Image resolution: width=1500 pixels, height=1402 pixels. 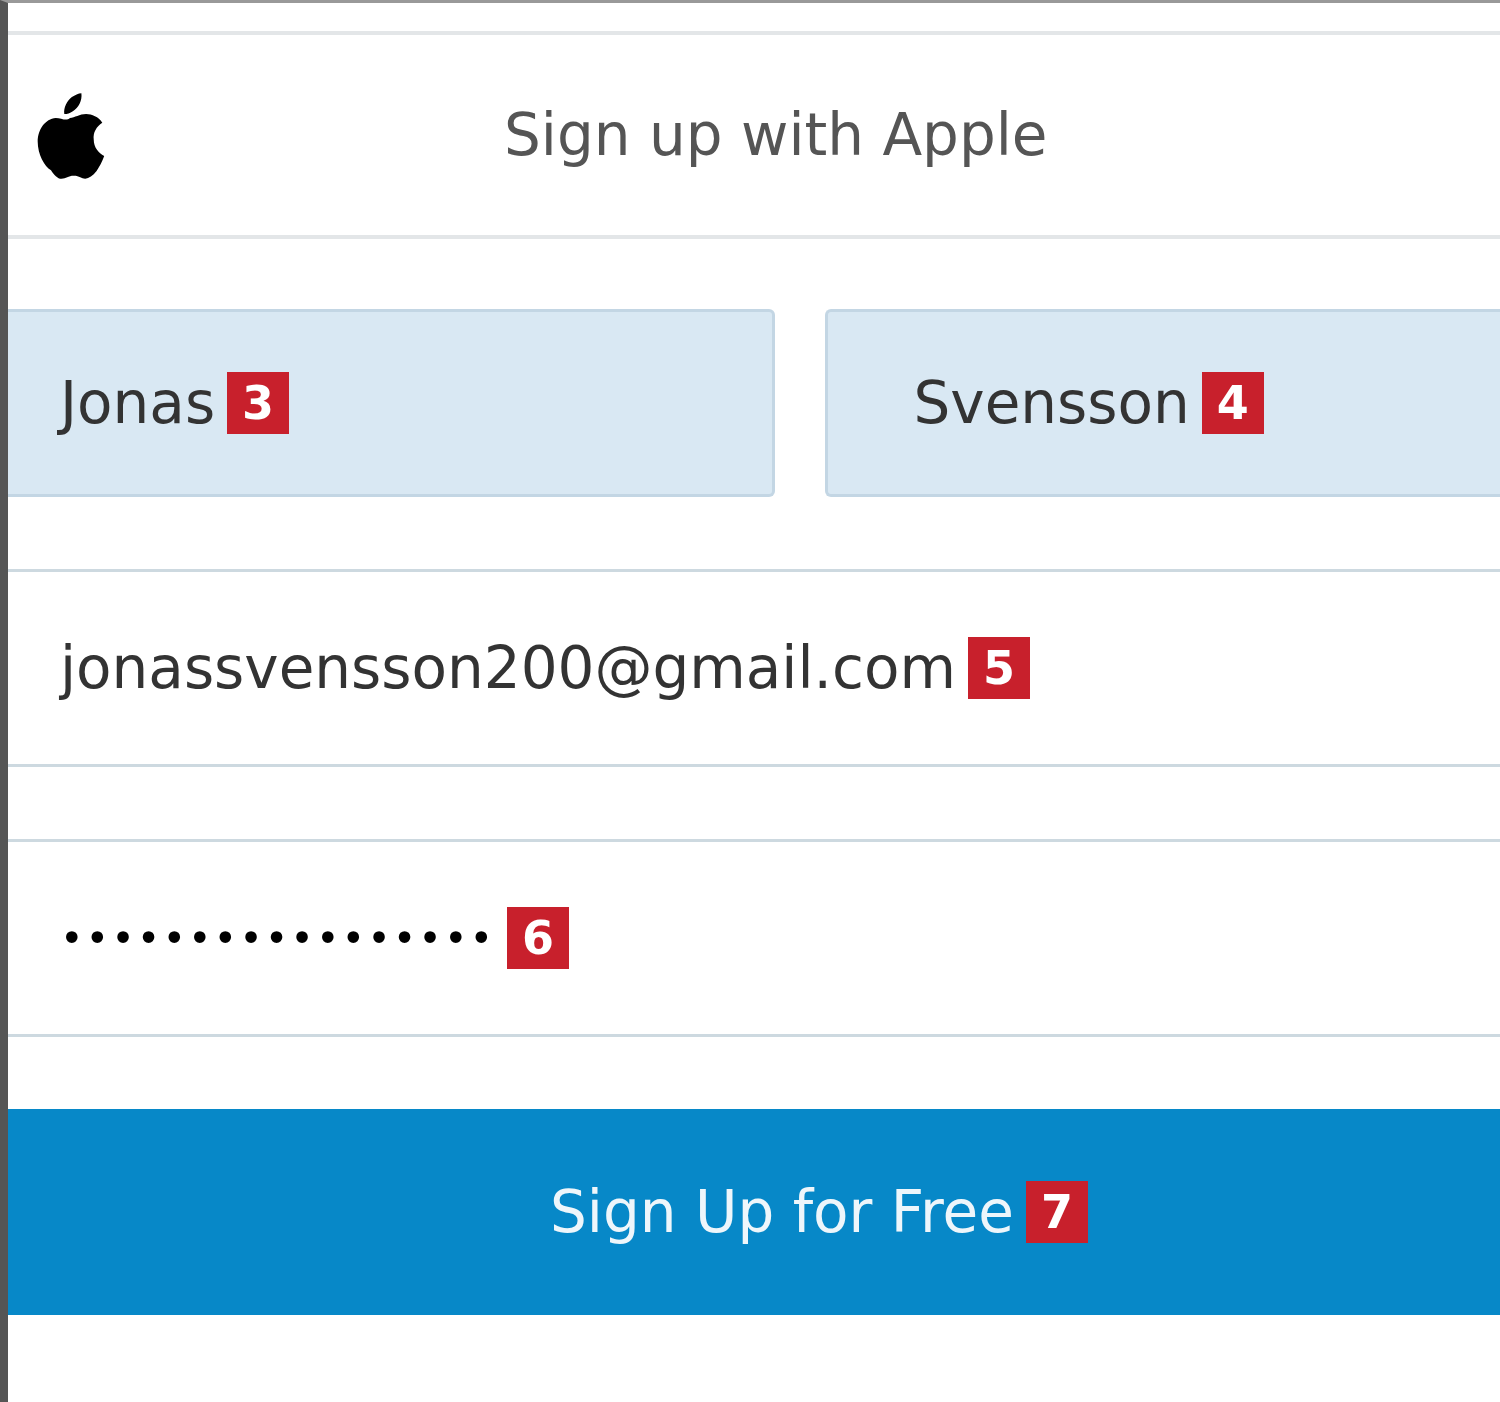 I want to click on field-value: jonassvensson200@gmail.com, so click(x=508, y=668).